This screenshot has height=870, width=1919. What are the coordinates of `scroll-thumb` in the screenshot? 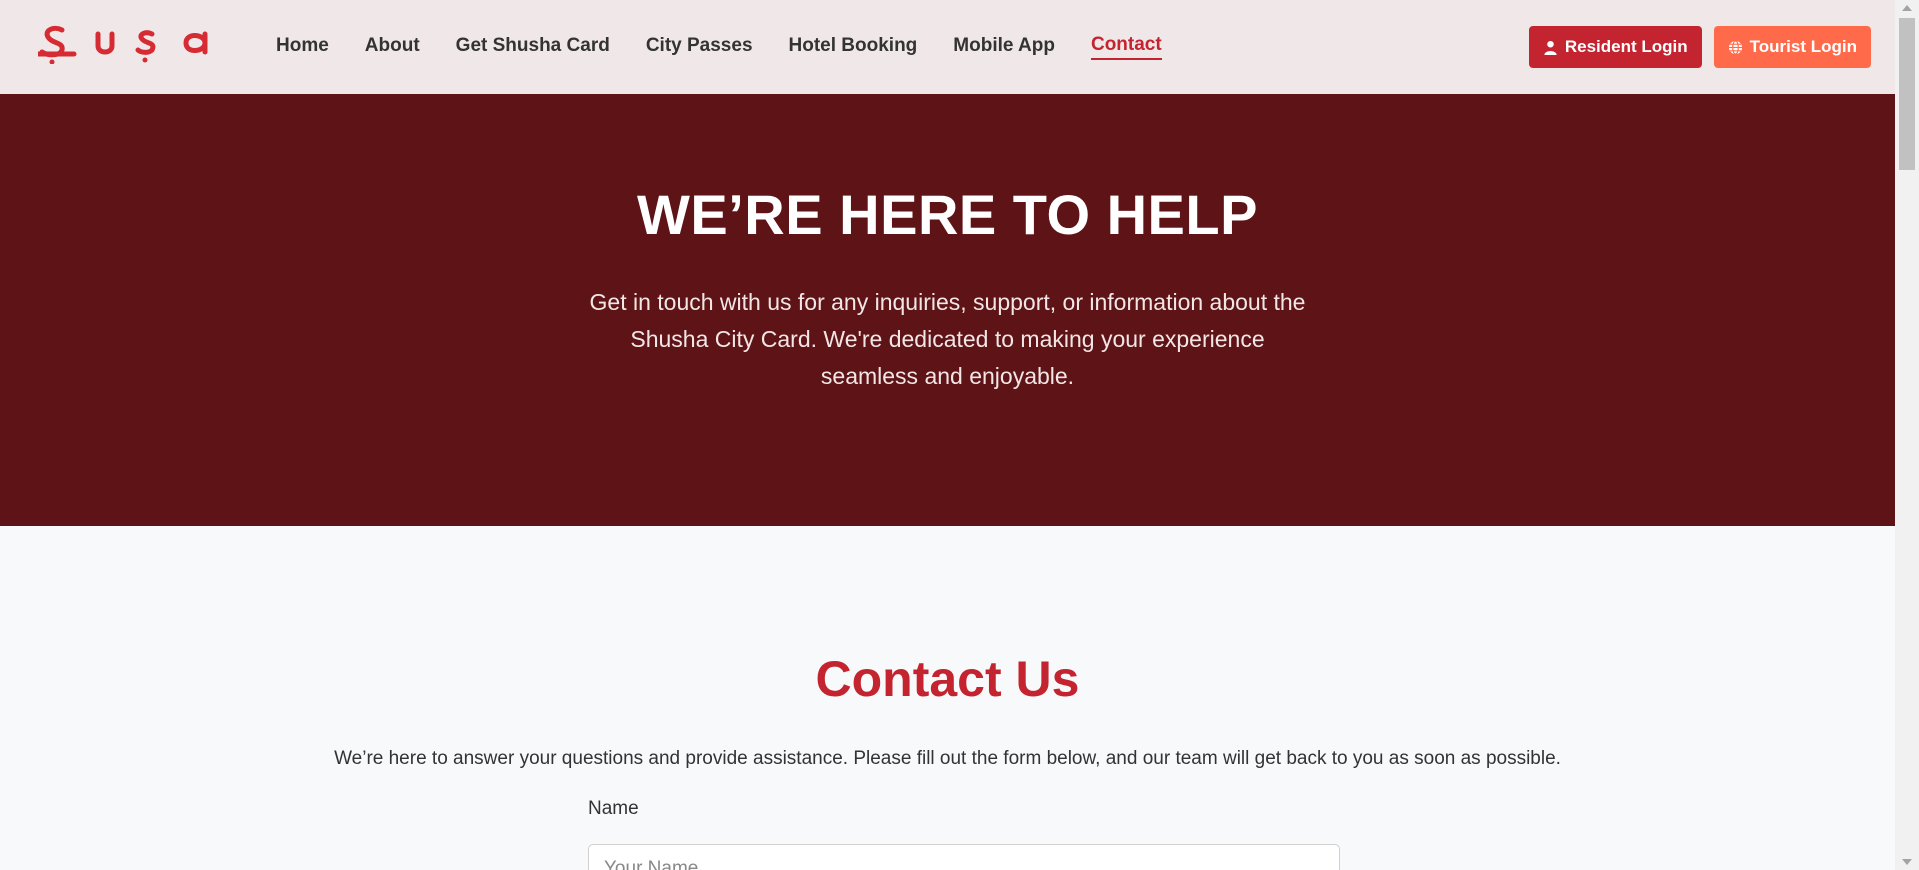 It's located at (1907, 94).